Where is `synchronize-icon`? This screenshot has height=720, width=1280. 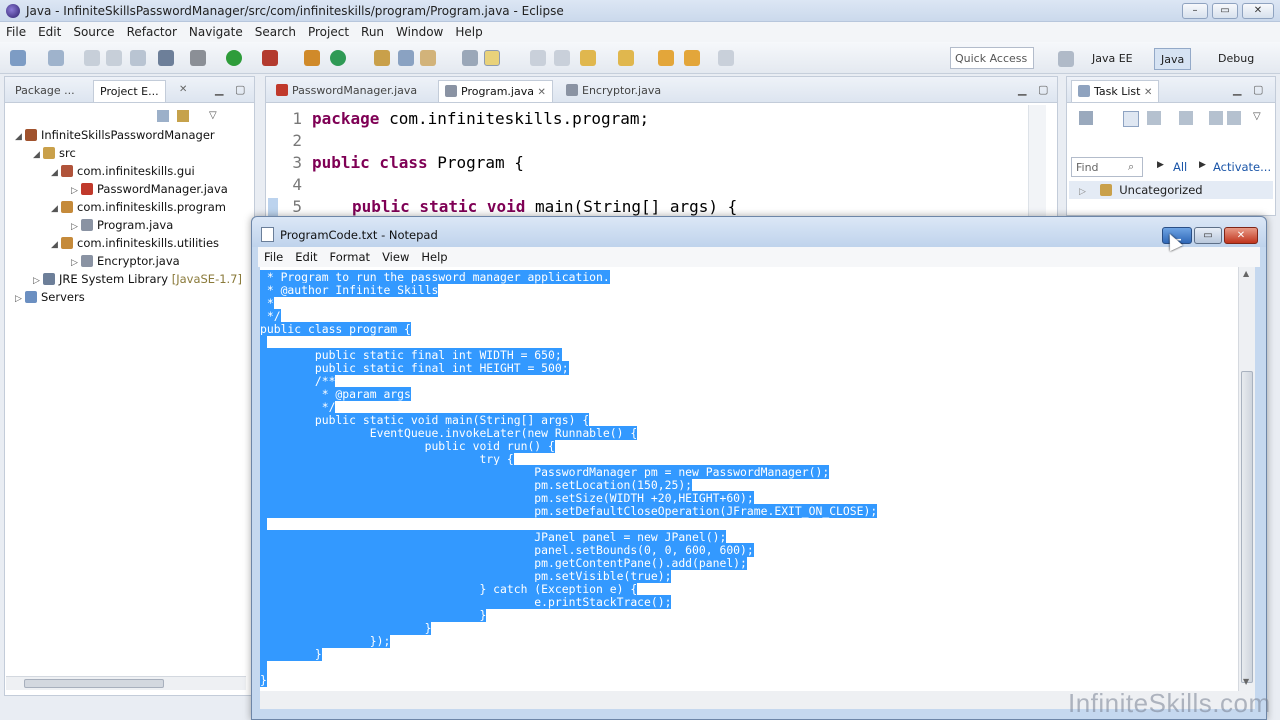 synchronize-icon is located at coordinates (1216, 118).